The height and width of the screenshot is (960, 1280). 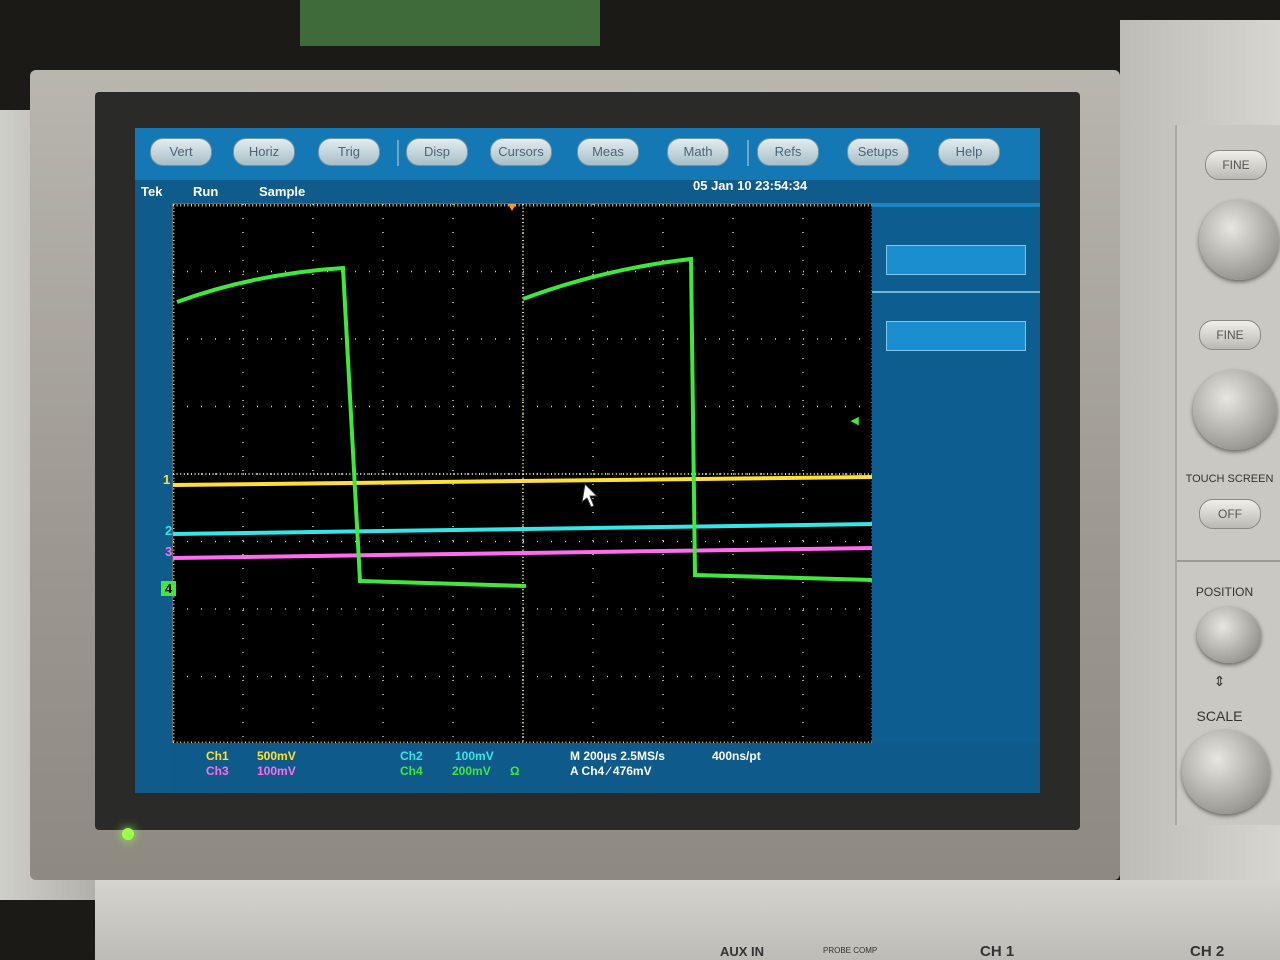 I want to click on run-state: Run, so click(x=206, y=191).